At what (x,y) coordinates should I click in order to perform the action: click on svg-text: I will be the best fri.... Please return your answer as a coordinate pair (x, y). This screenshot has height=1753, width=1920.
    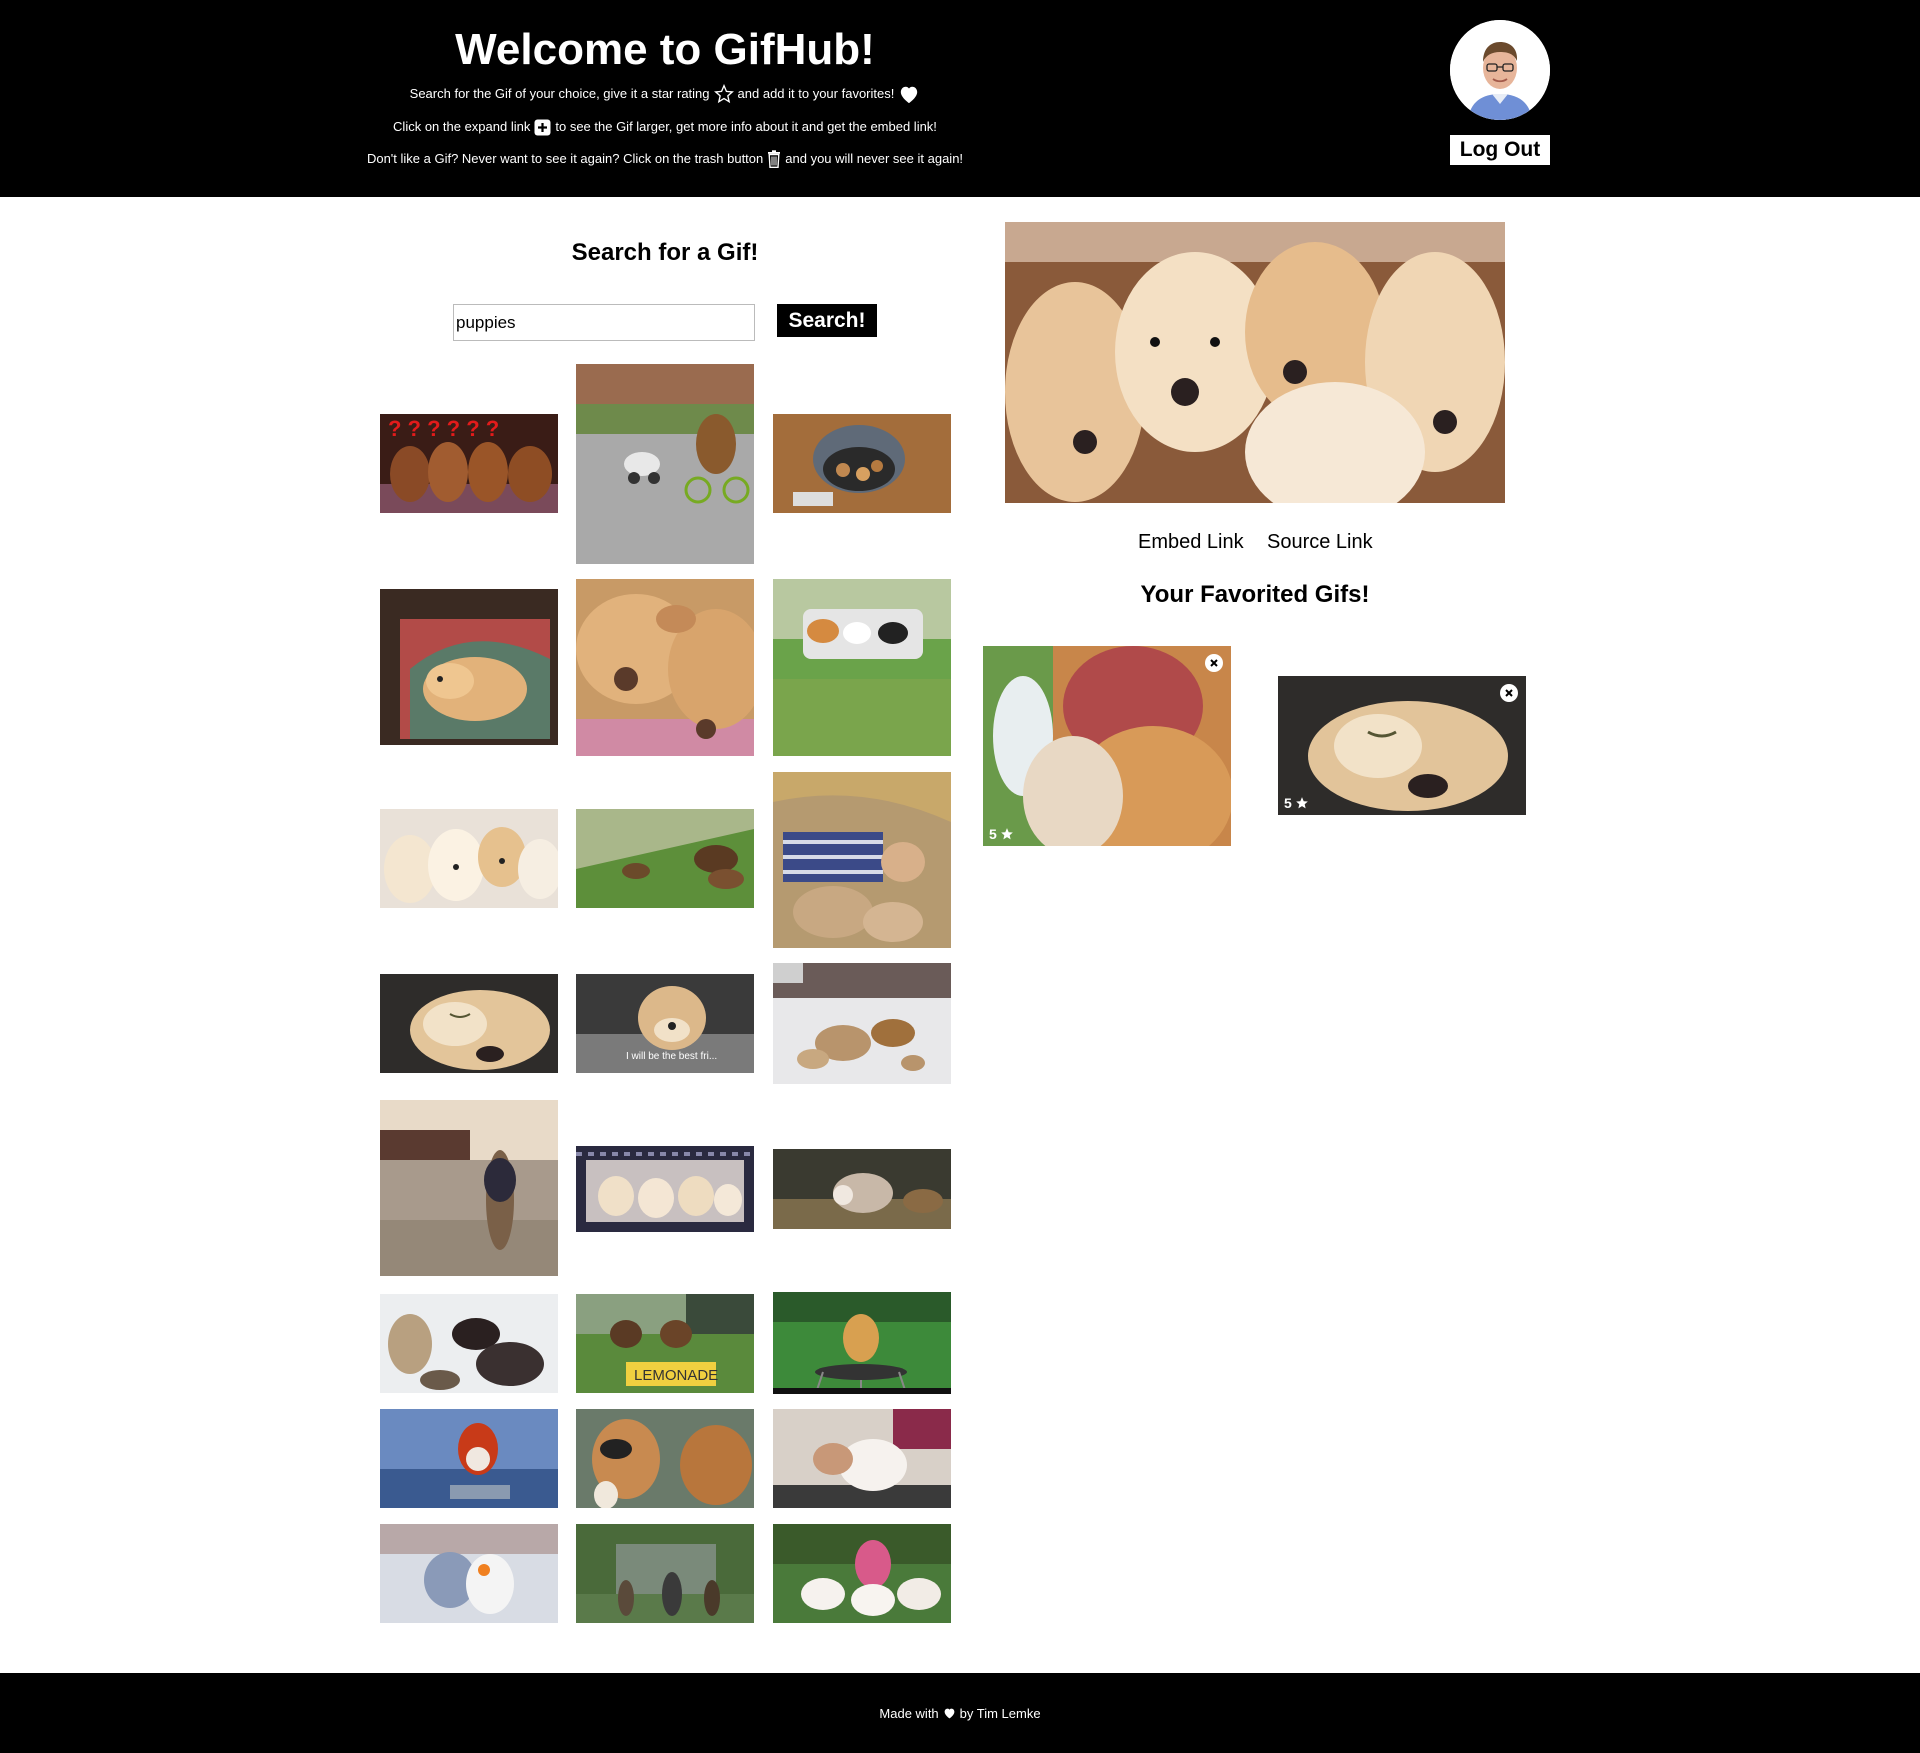
    Looking at the image, I should click on (671, 1056).